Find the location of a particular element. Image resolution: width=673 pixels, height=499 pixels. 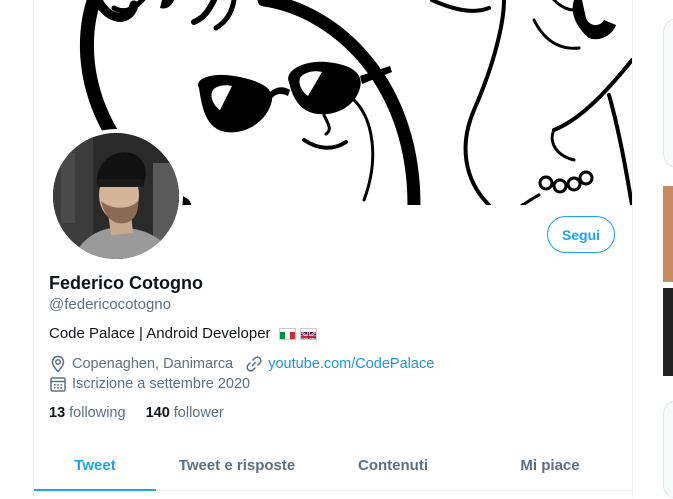

profile-bio: Code Palace | Android Developer is located at coordinates (183, 333).